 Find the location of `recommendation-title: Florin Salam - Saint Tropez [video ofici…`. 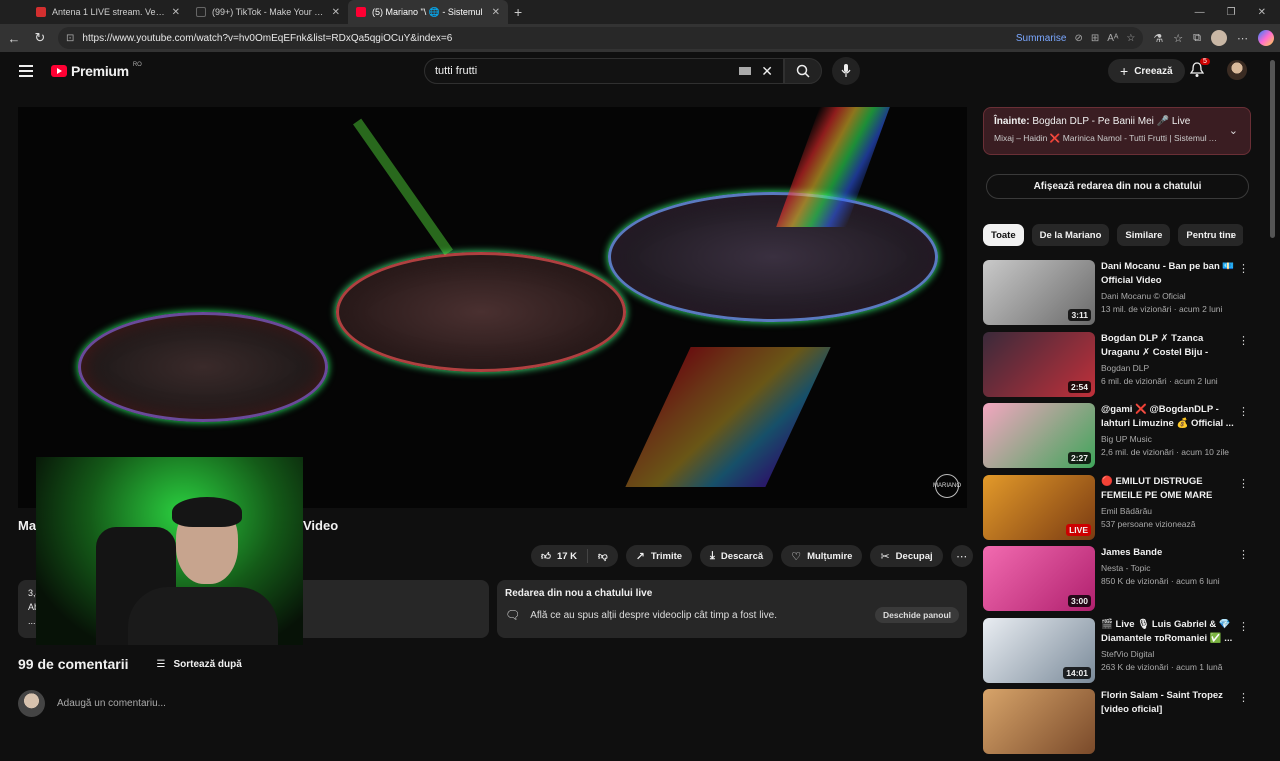

recommendation-title: Florin Salam - Saint Tropez [video ofici… is located at coordinates (1162, 702).